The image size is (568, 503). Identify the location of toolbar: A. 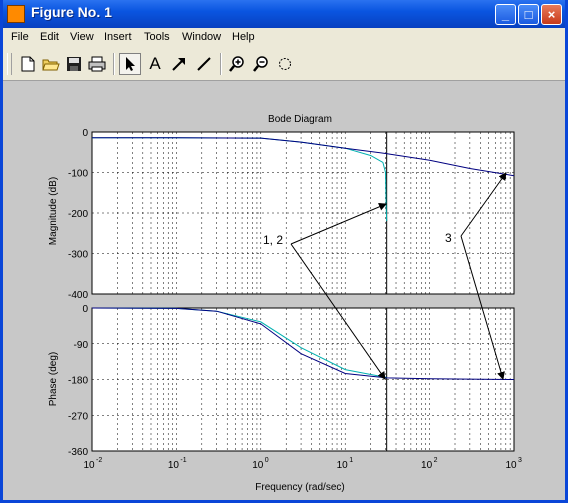
(284, 64).